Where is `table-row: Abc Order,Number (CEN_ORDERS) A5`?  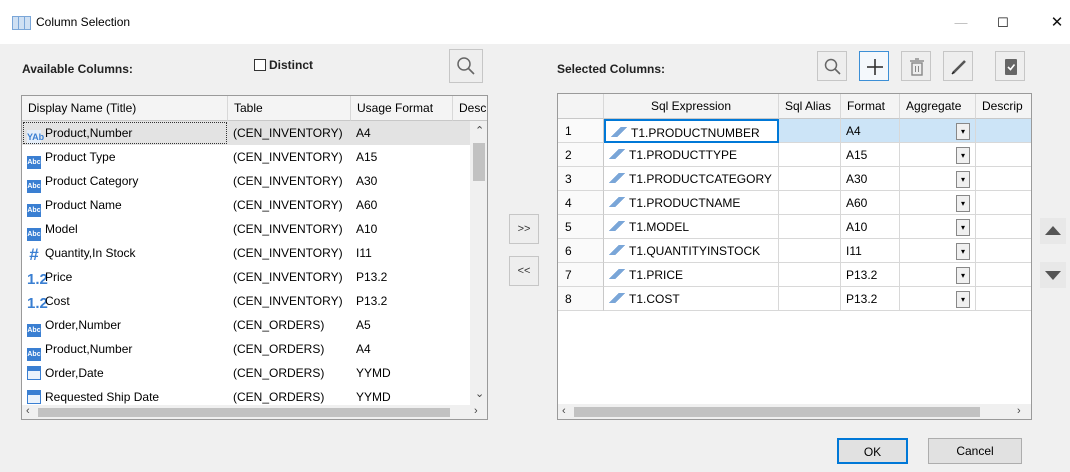
table-row: Abc Order,Number (CEN_ORDERS) A5 is located at coordinates (246, 325).